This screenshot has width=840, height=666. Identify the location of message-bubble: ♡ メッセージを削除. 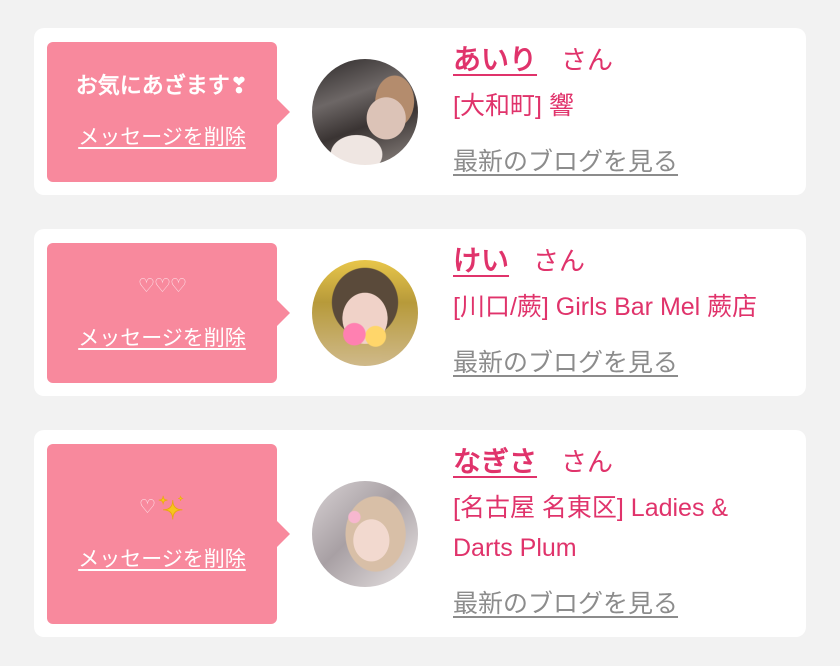
(168, 534).